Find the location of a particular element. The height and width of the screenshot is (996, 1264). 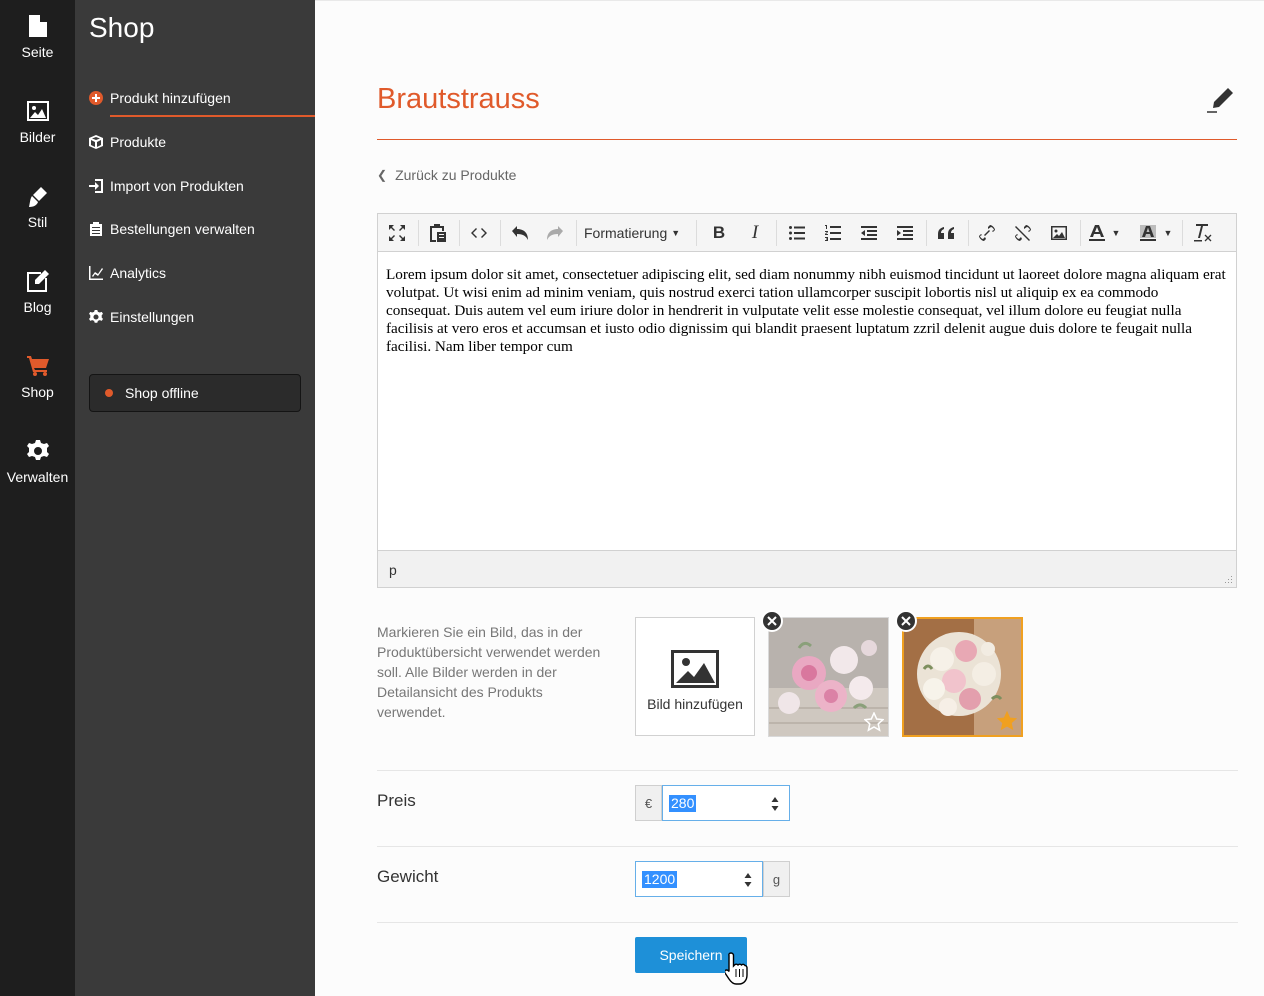

rail-item-blog: Blog is located at coordinates (37, 297).